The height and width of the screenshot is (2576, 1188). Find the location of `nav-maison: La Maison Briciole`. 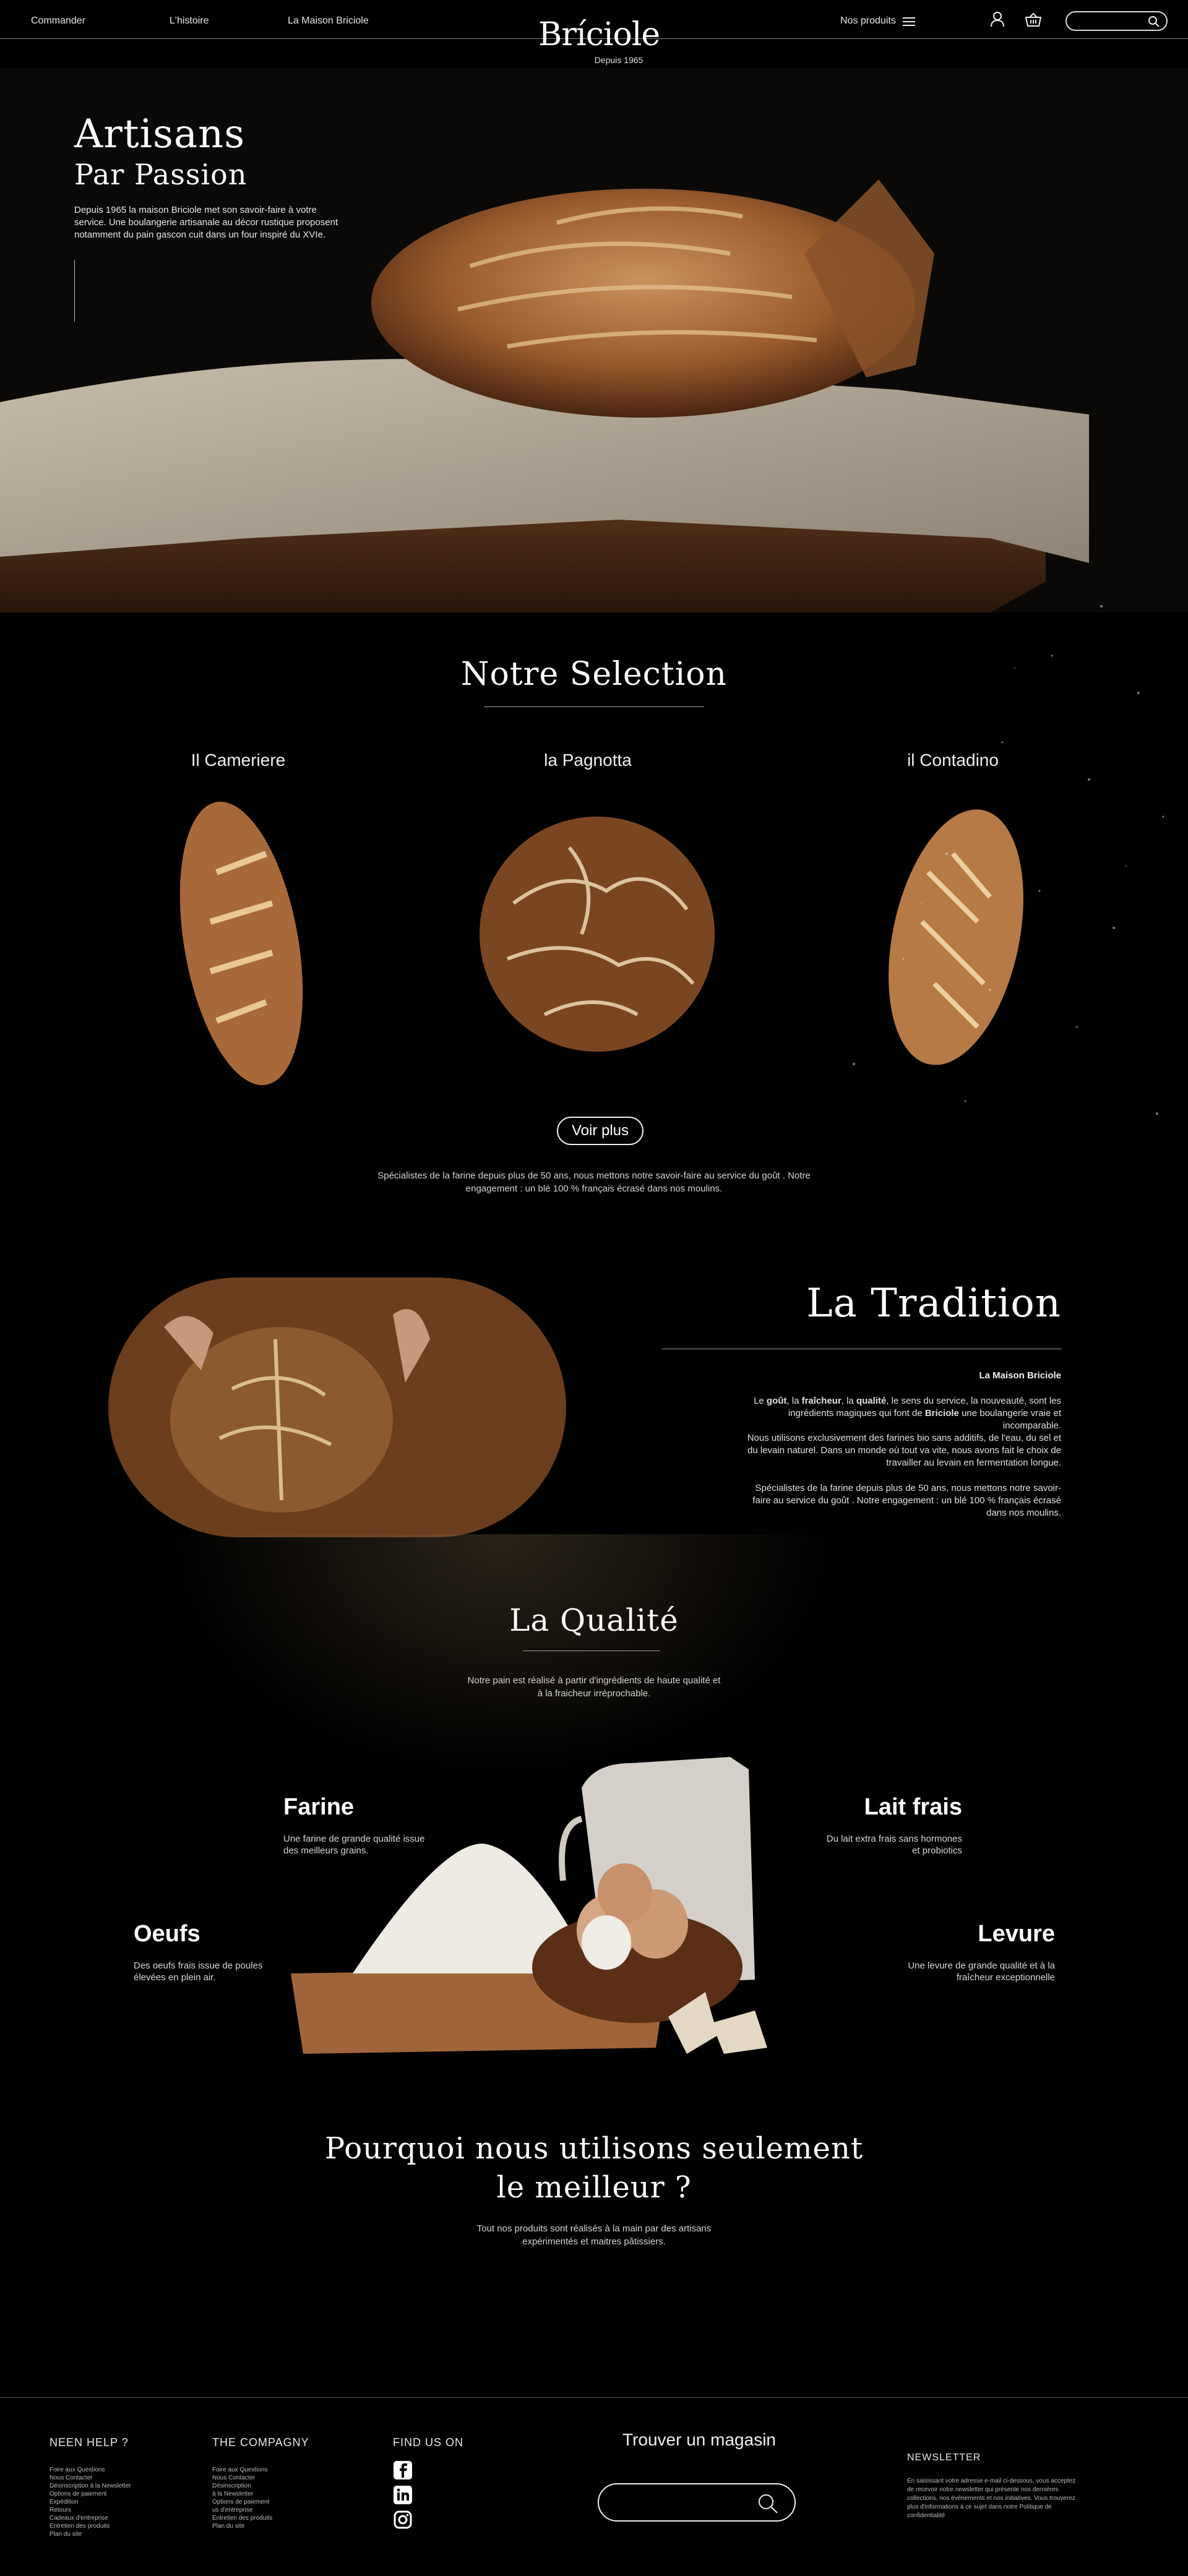

nav-maison: La Maison Briciole is located at coordinates (328, 21).